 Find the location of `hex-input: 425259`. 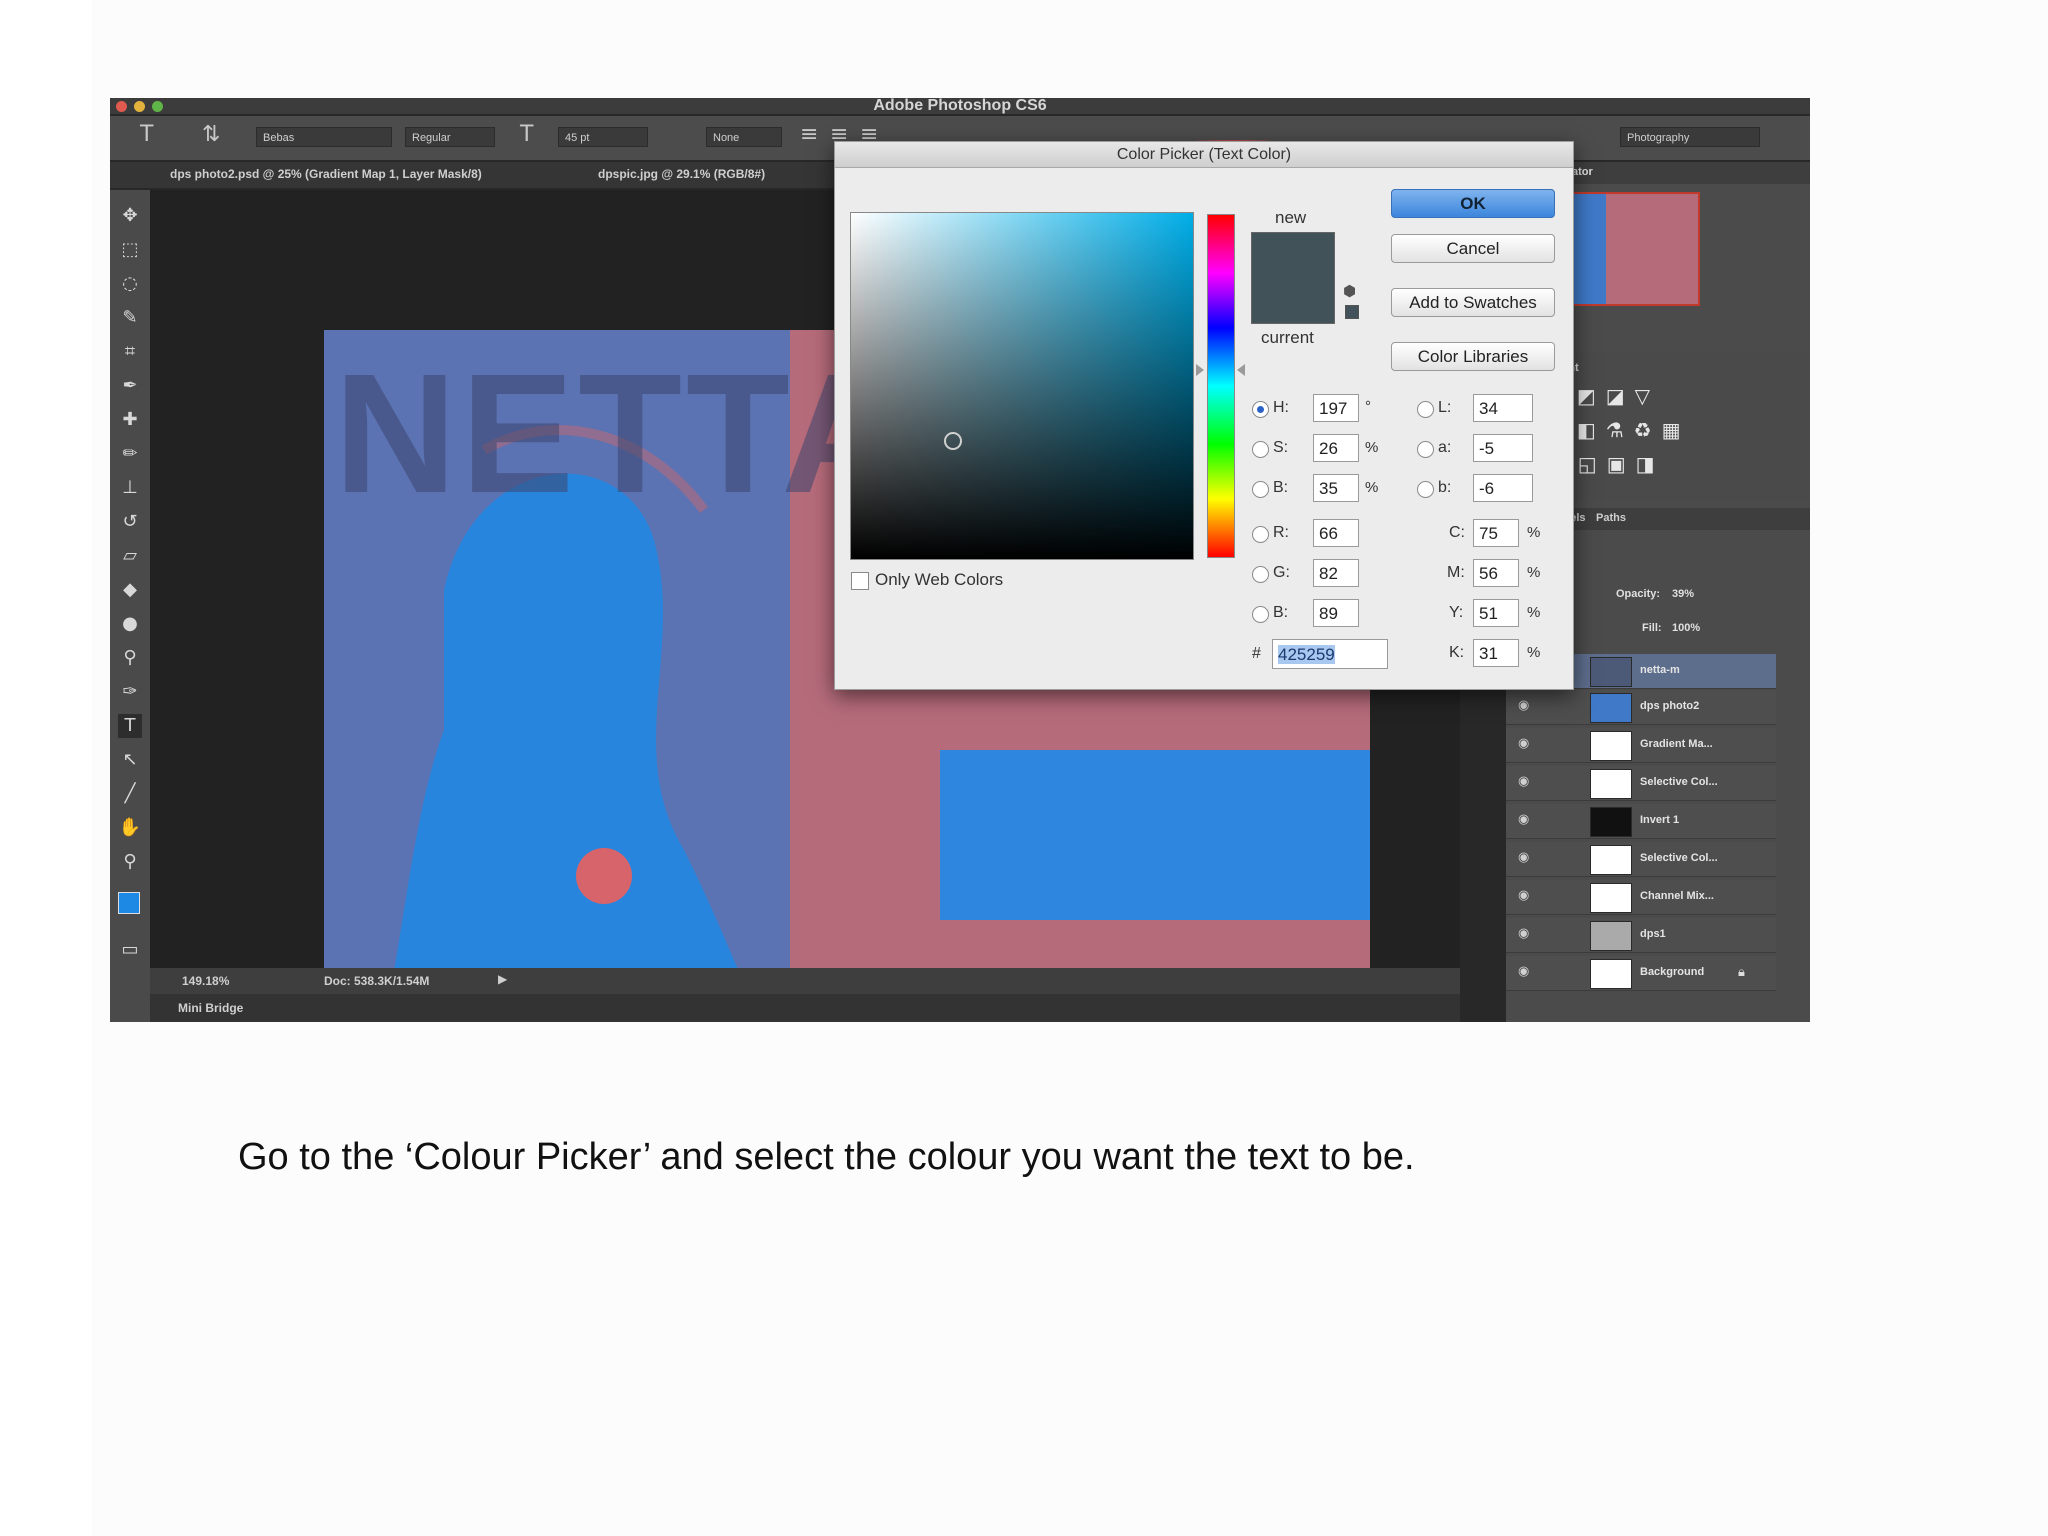

hex-input: 425259 is located at coordinates (1330, 654).